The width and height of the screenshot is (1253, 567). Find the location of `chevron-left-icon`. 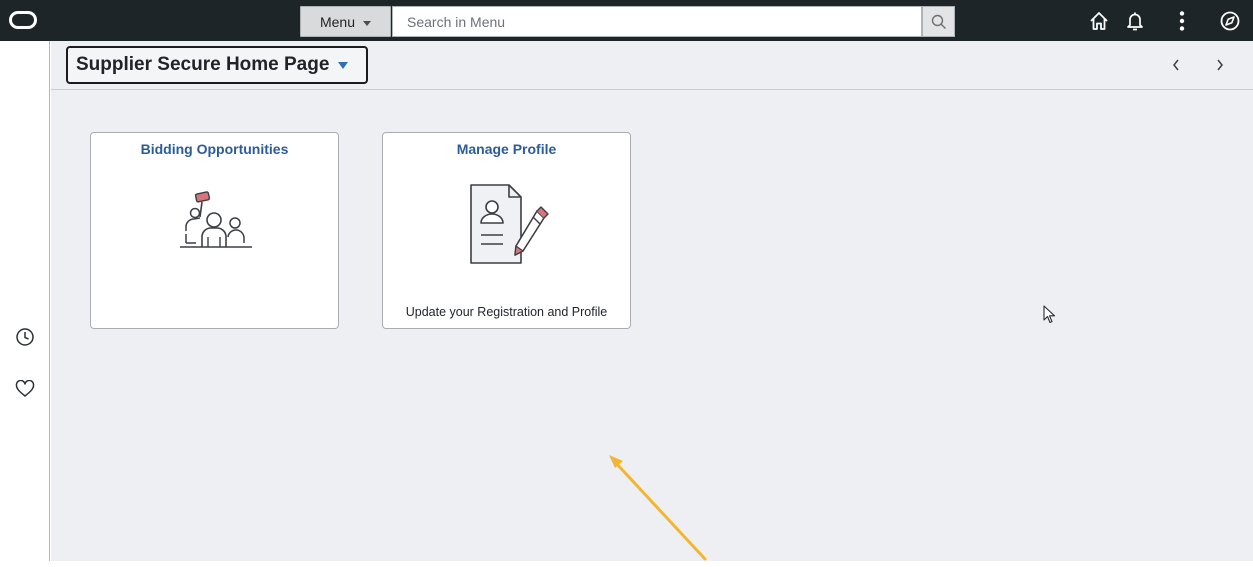

chevron-left-icon is located at coordinates (1176, 65).